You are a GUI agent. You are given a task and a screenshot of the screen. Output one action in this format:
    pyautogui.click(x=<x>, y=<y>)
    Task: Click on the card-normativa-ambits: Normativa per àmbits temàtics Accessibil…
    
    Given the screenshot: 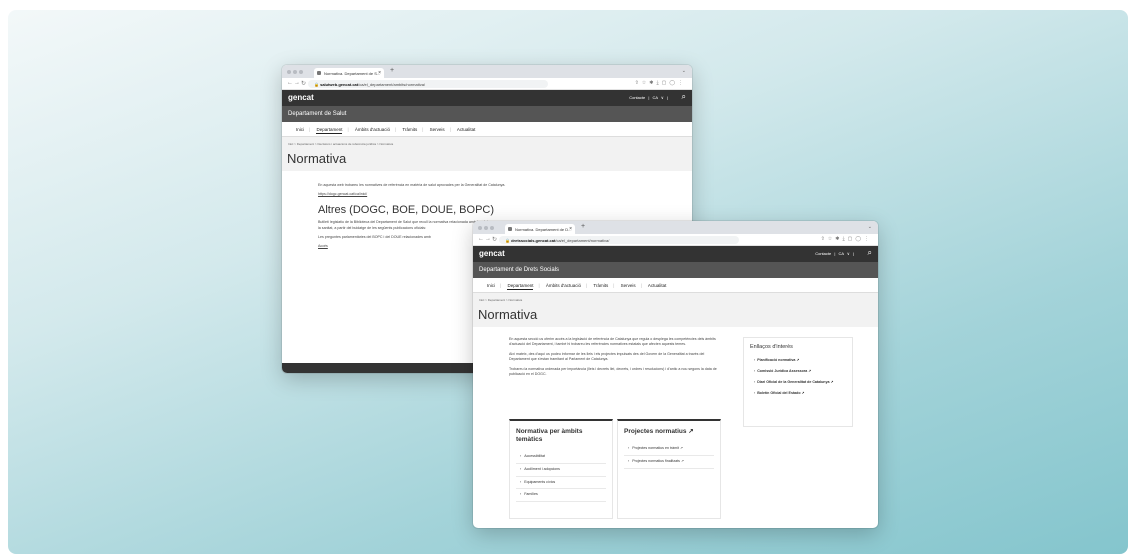 What is the action you would take?
    pyautogui.click(x=561, y=469)
    